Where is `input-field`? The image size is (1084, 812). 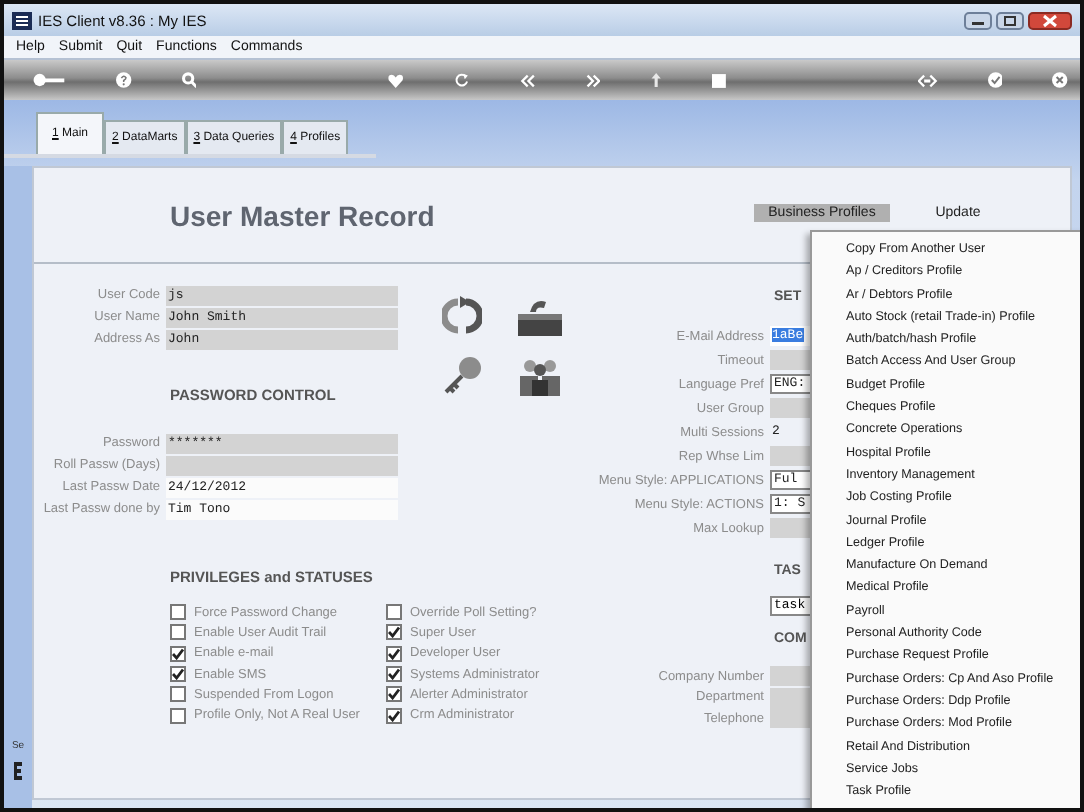 input-field is located at coordinates (282, 465).